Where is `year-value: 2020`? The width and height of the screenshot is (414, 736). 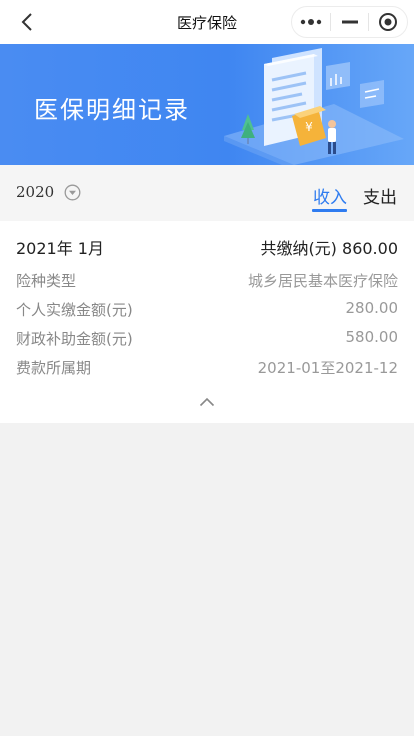
year-value: 2020 is located at coordinates (35, 192).